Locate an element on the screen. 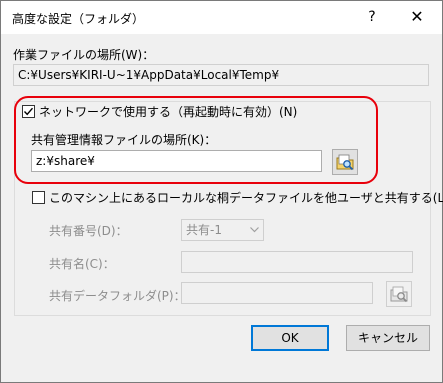  shared-info-label: 共有管理情報ファイルの場所(K)： is located at coordinates (124, 140).